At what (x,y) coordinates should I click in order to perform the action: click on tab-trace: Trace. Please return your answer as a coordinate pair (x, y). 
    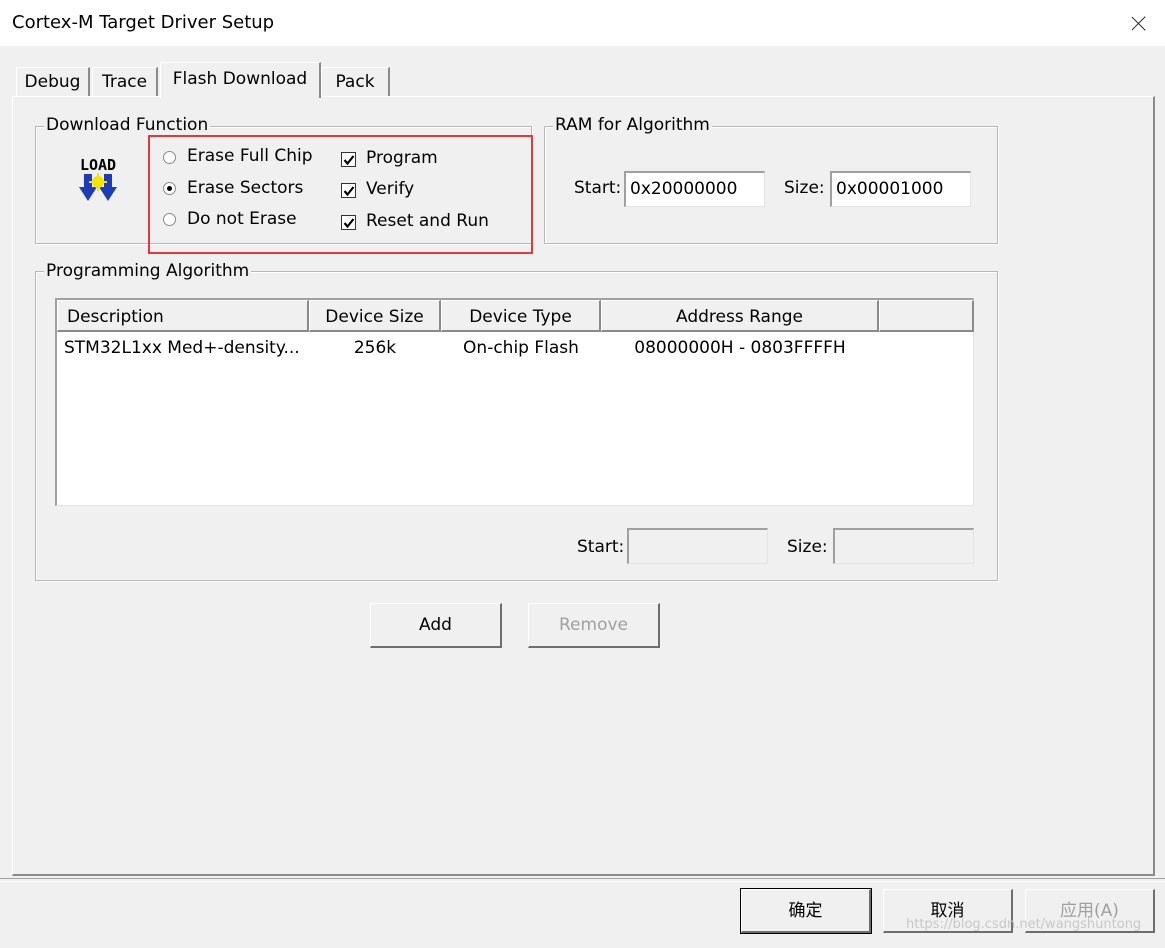
    Looking at the image, I should click on (125, 82).